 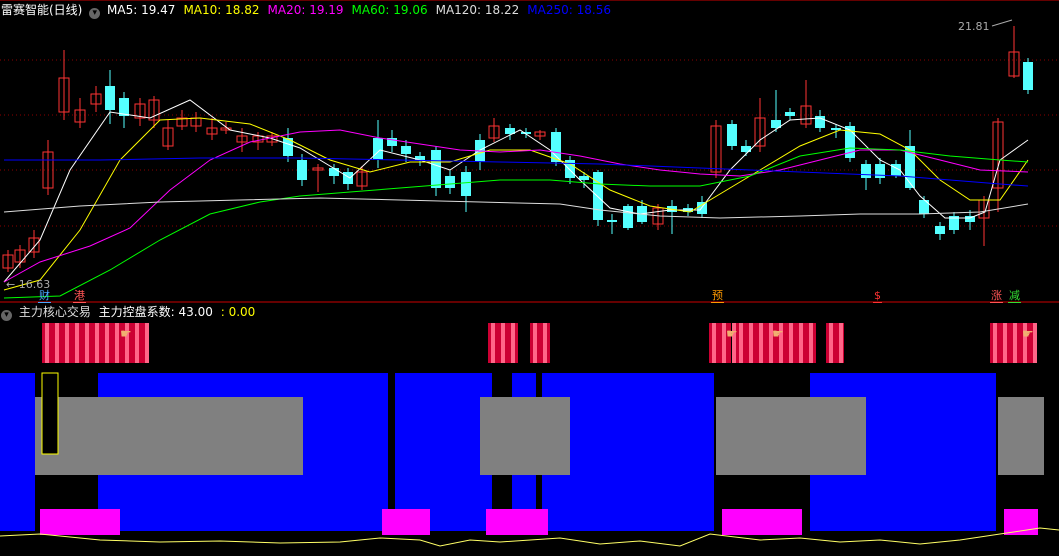 What do you see at coordinates (238, 312) in the screenshot?
I see `indicator-value: : 0.00` at bounding box center [238, 312].